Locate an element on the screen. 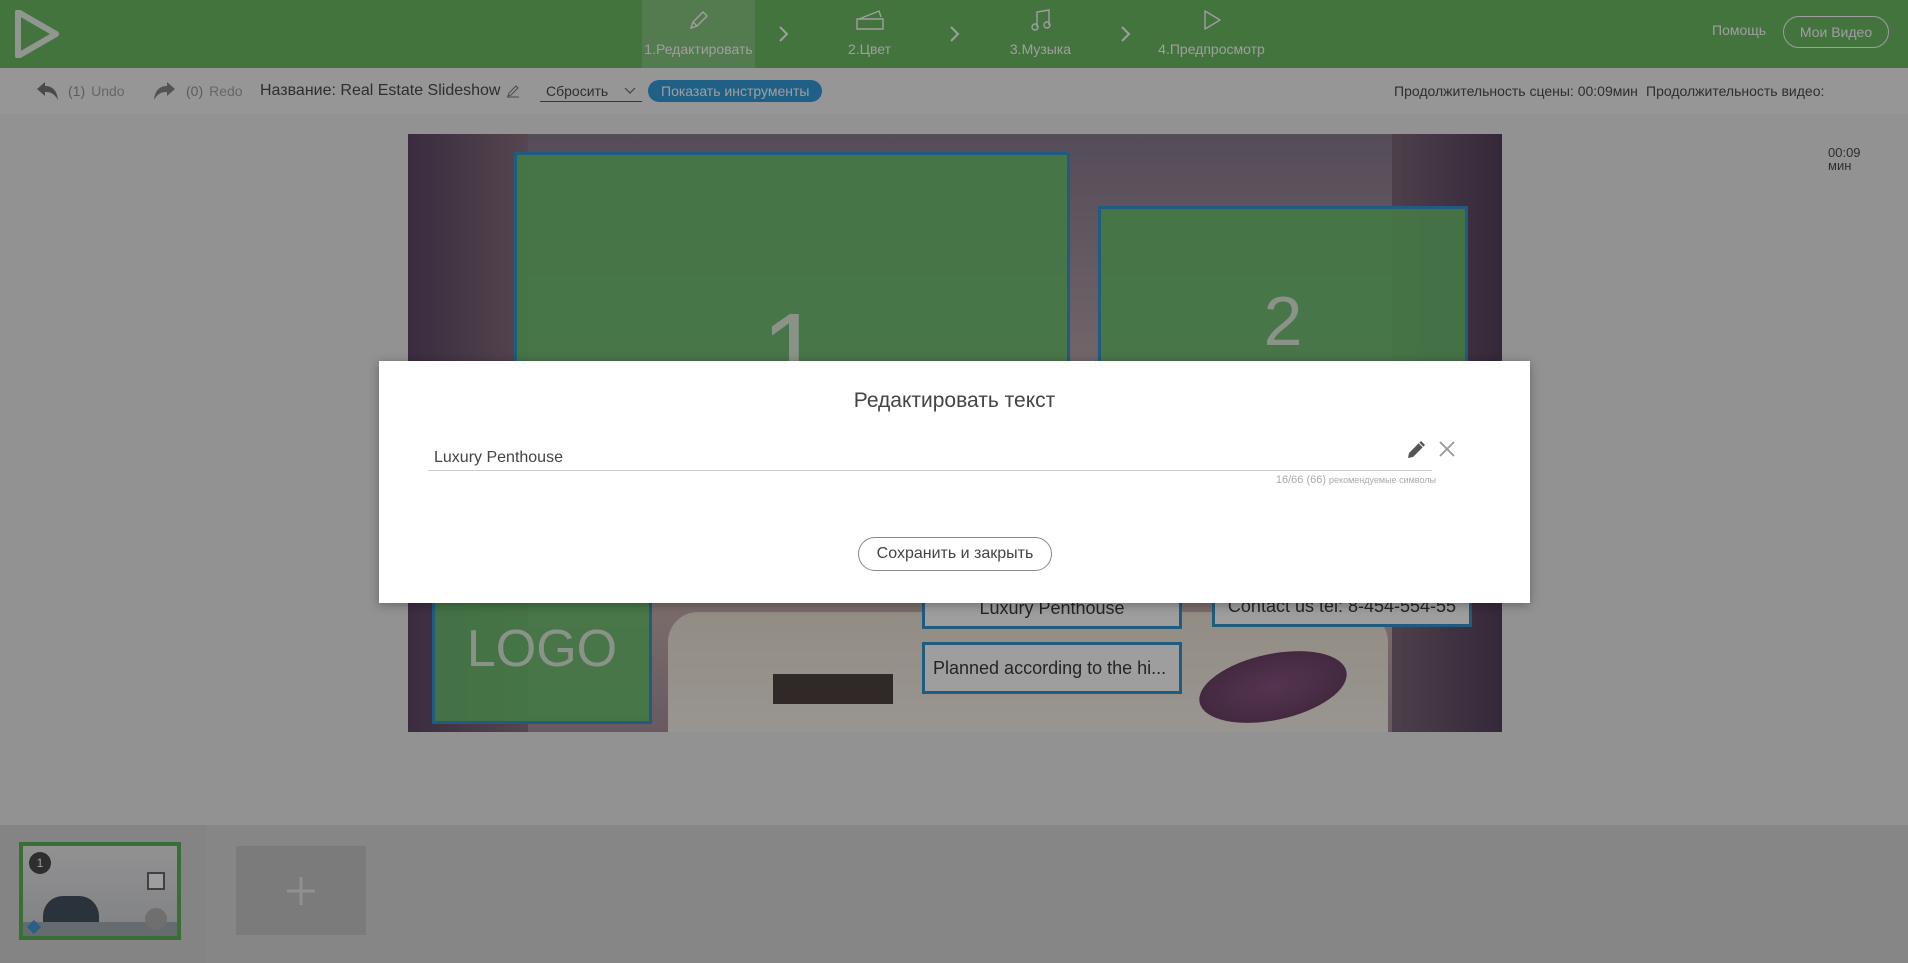 This screenshot has width=1908, height=963. save-and-close-button: Сохранить и закрыть is located at coordinates (955, 554).